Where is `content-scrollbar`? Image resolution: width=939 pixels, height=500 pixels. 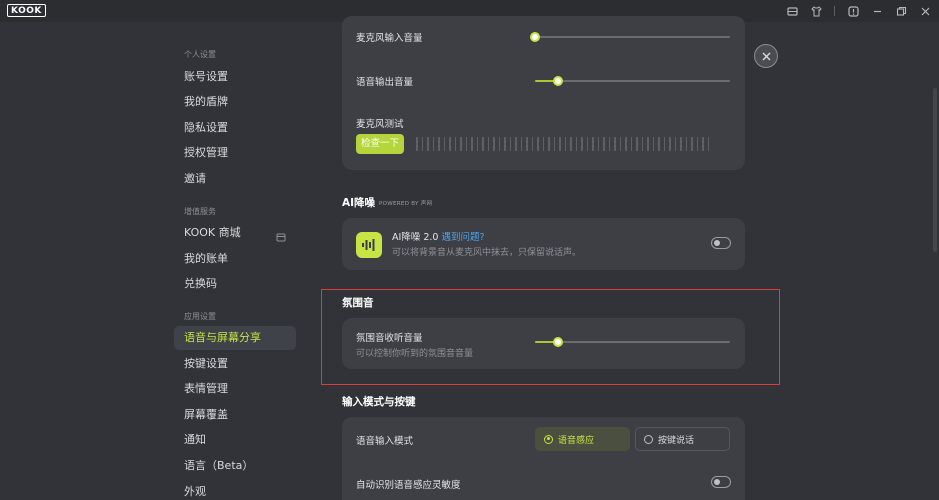
content-scrollbar is located at coordinates (935, 170).